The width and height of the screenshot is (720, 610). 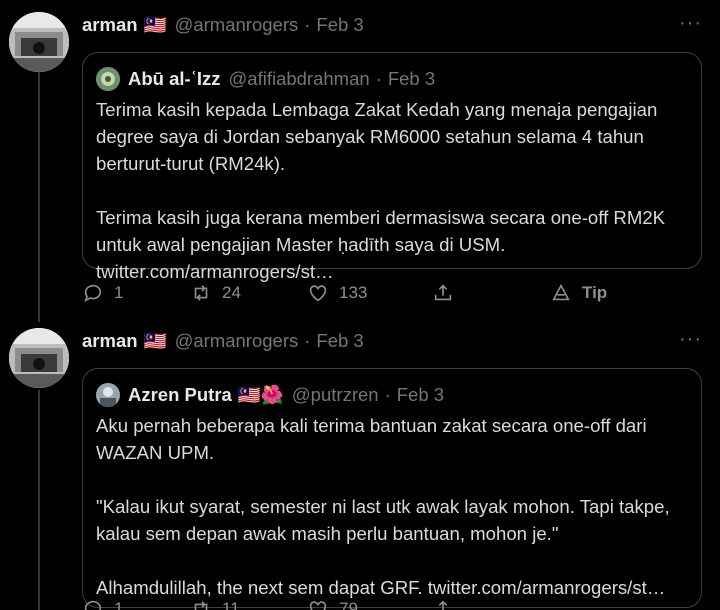 What do you see at coordinates (348, 604) in the screenshot?
I see `like-count: 79` at bounding box center [348, 604].